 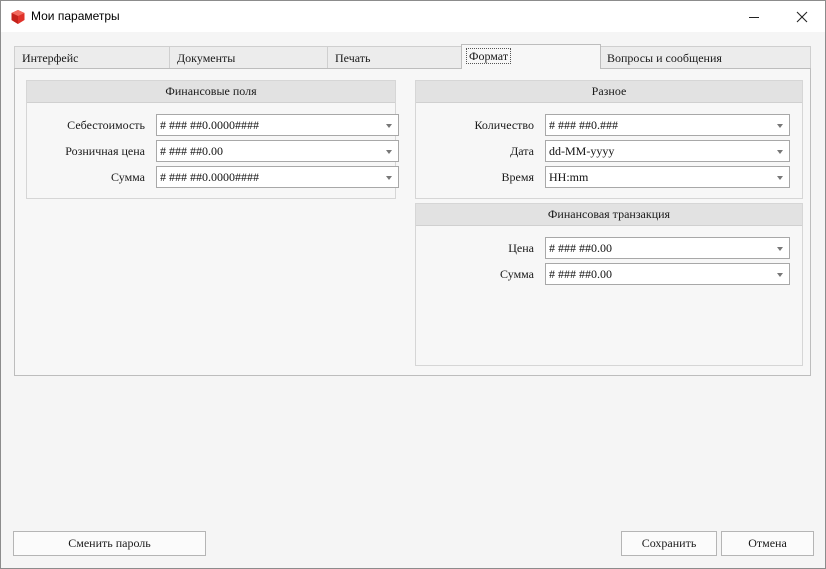 I want to click on time-format-value: HH:mm, so click(x=569, y=177).